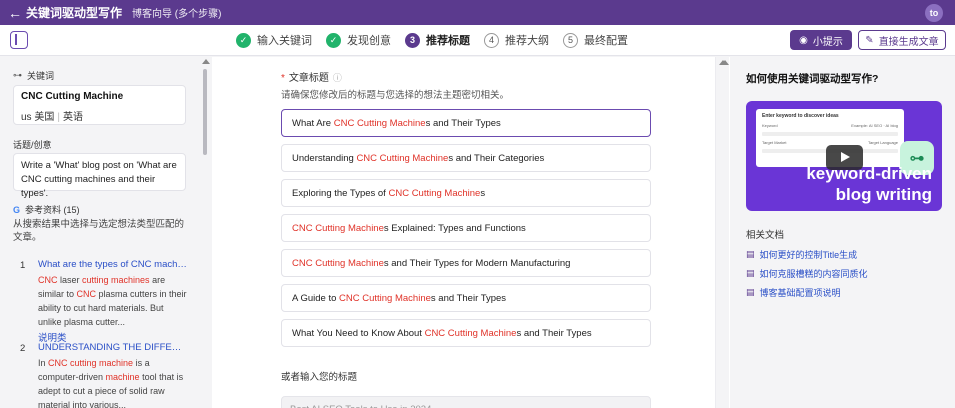 The height and width of the screenshot is (408, 955). What do you see at coordinates (284, 41) in the screenshot?
I see `step-label: 输入关键词` at bounding box center [284, 41].